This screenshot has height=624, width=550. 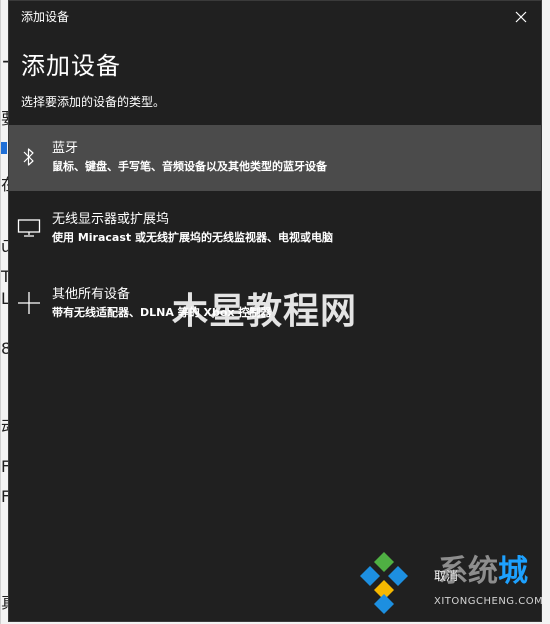 I want to click on diamond-logo-icon, so click(x=384, y=583).